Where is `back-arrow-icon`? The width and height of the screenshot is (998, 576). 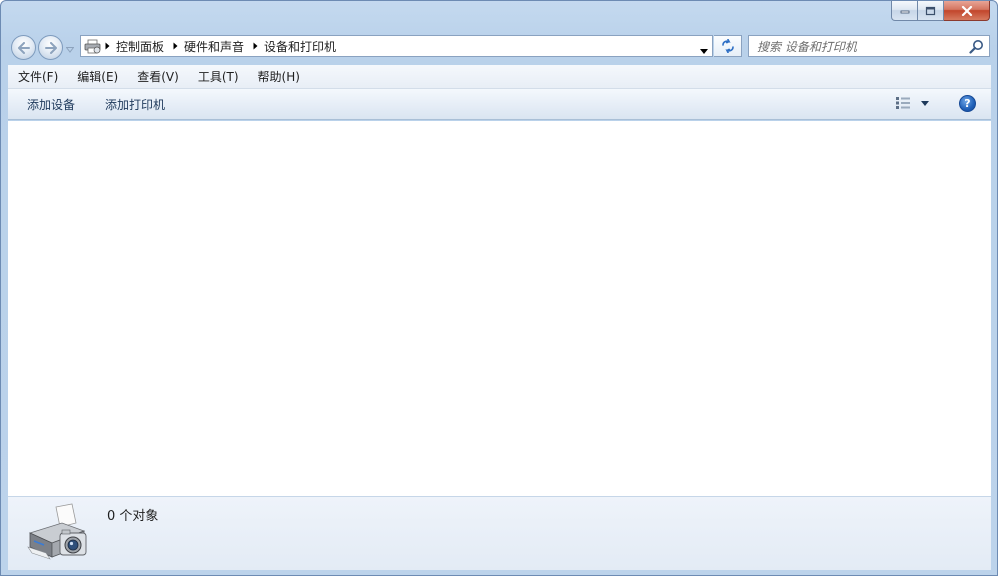
back-arrow-icon is located at coordinates (23, 47).